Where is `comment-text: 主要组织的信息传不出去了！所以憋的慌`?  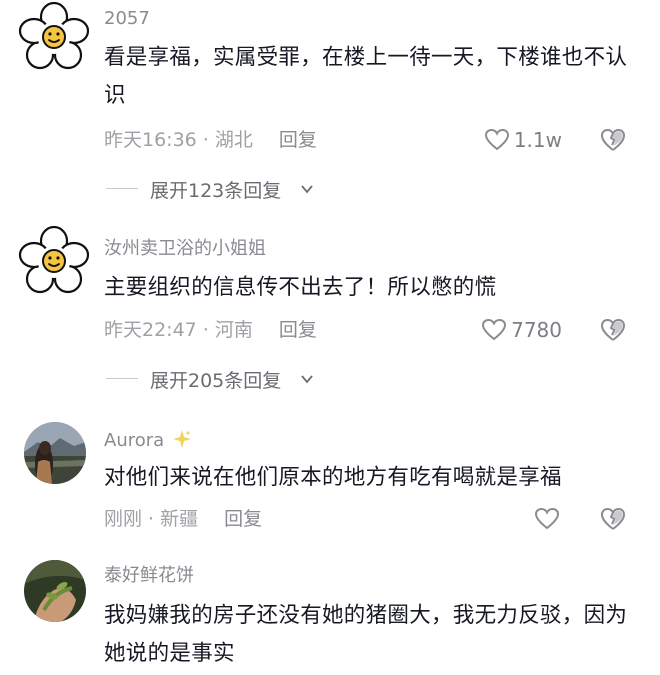 comment-text: 主要组织的信息传不出去了！所以憋的慌 is located at coordinates (300, 287).